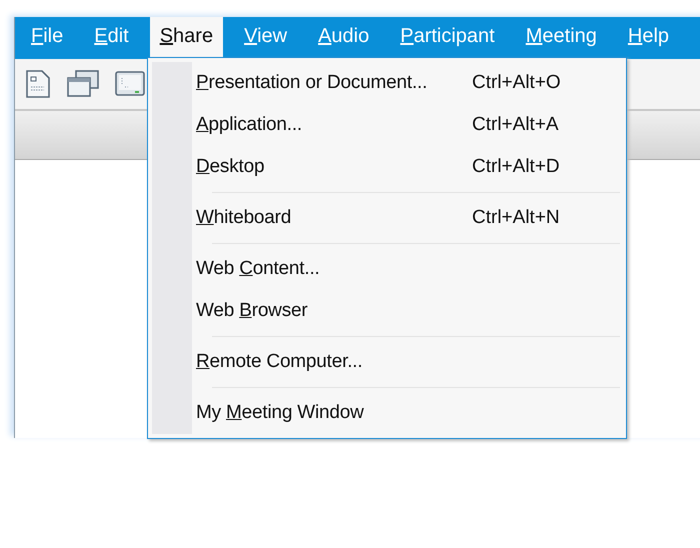 The image size is (700, 548). Describe the element at coordinates (38, 84) in the screenshot. I see `document-icon` at that location.